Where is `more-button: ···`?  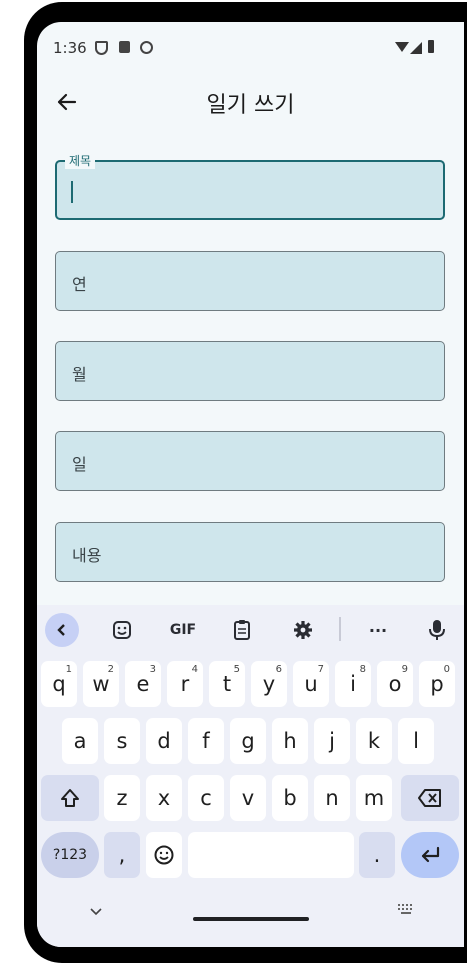
more-button: ··· is located at coordinates (378, 630).